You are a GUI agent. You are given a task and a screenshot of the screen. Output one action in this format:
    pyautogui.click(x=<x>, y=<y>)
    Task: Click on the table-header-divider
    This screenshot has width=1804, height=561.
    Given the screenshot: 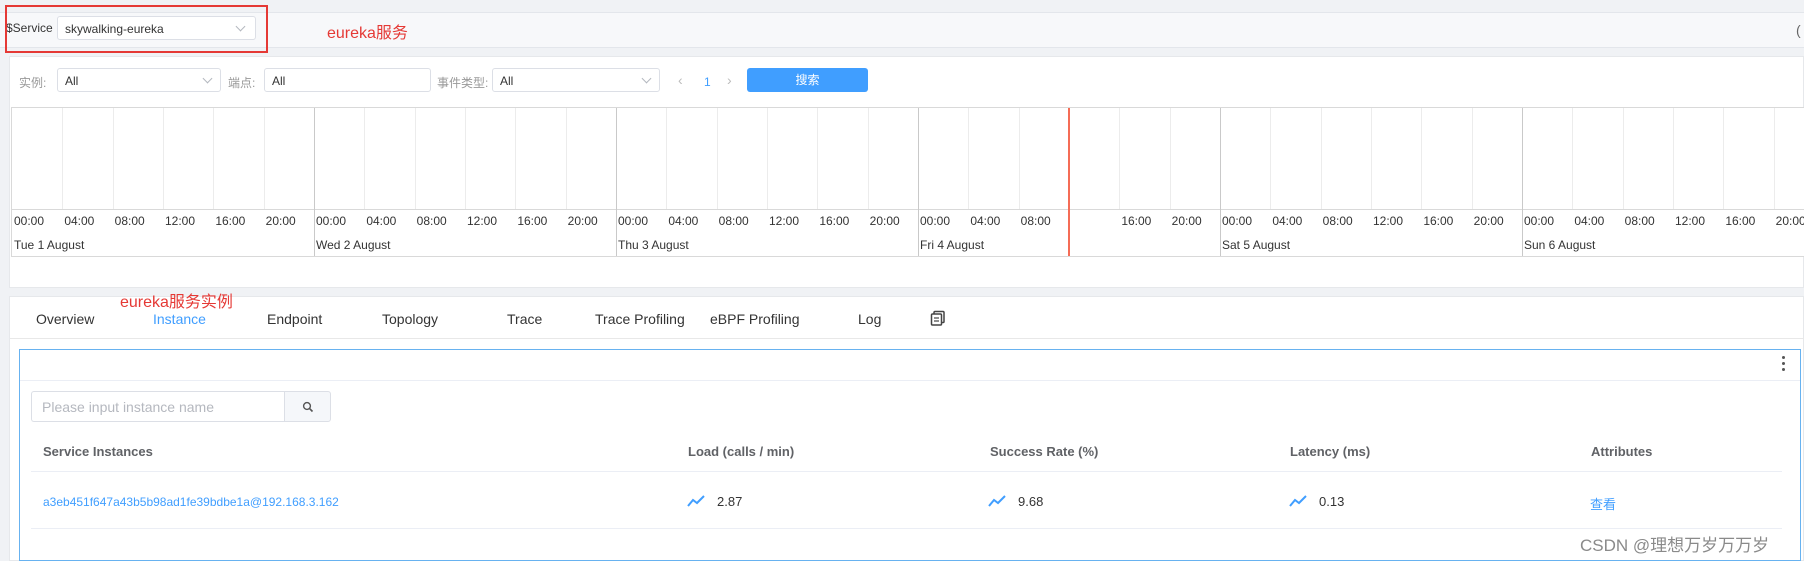 What is the action you would take?
    pyautogui.click(x=906, y=471)
    